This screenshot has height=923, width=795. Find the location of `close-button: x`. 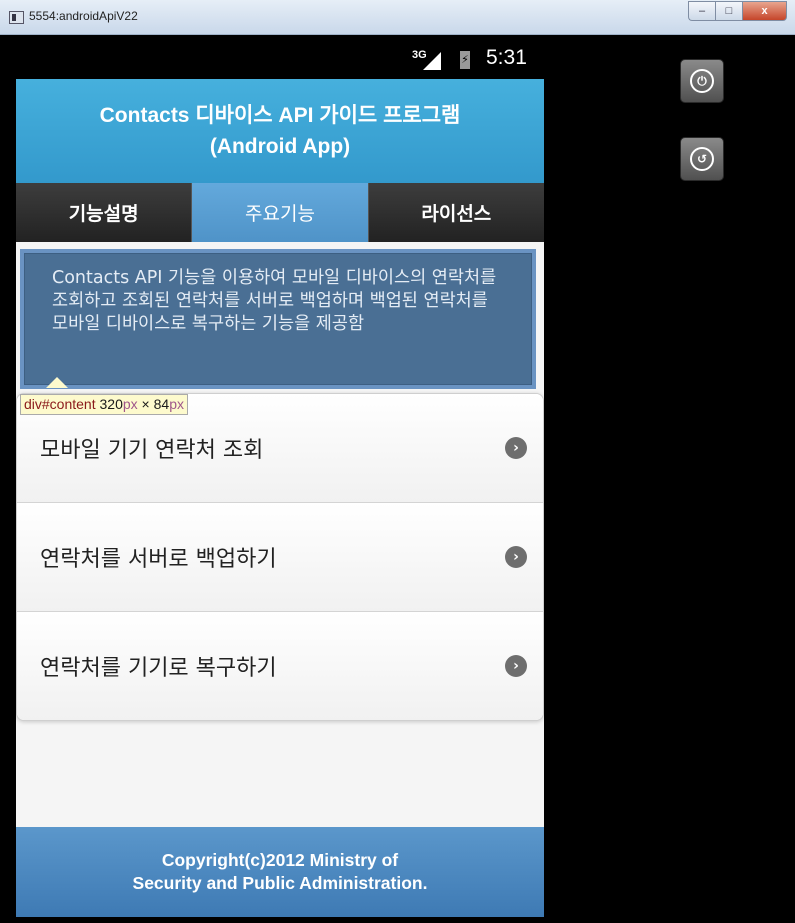

close-button: x is located at coordinates (764, 11).